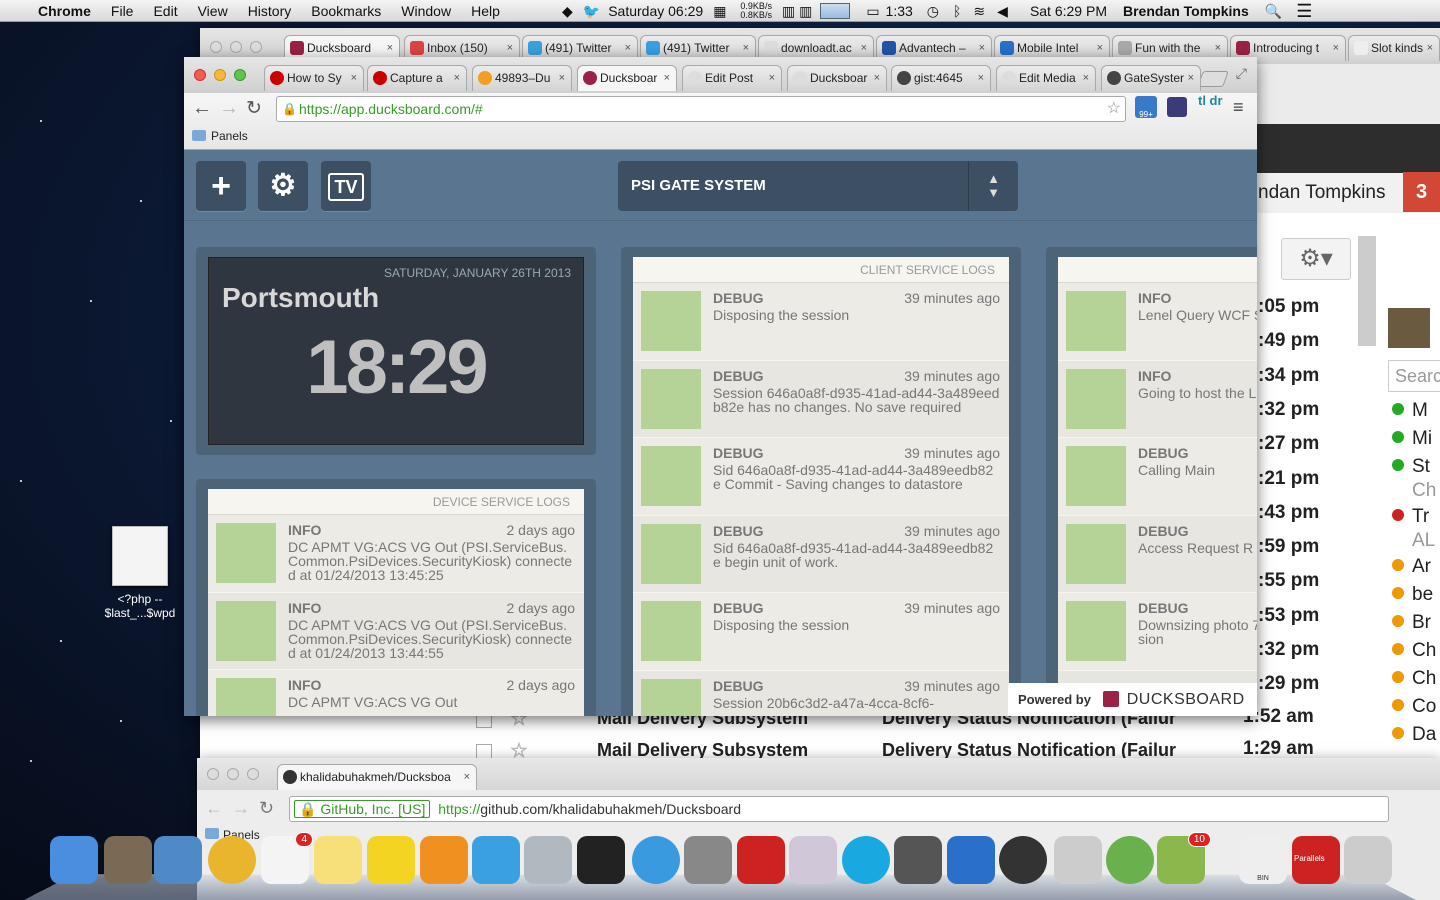 The image size is (1440, 900). I want to click on settings-button: ⚙, so click(283, 186).